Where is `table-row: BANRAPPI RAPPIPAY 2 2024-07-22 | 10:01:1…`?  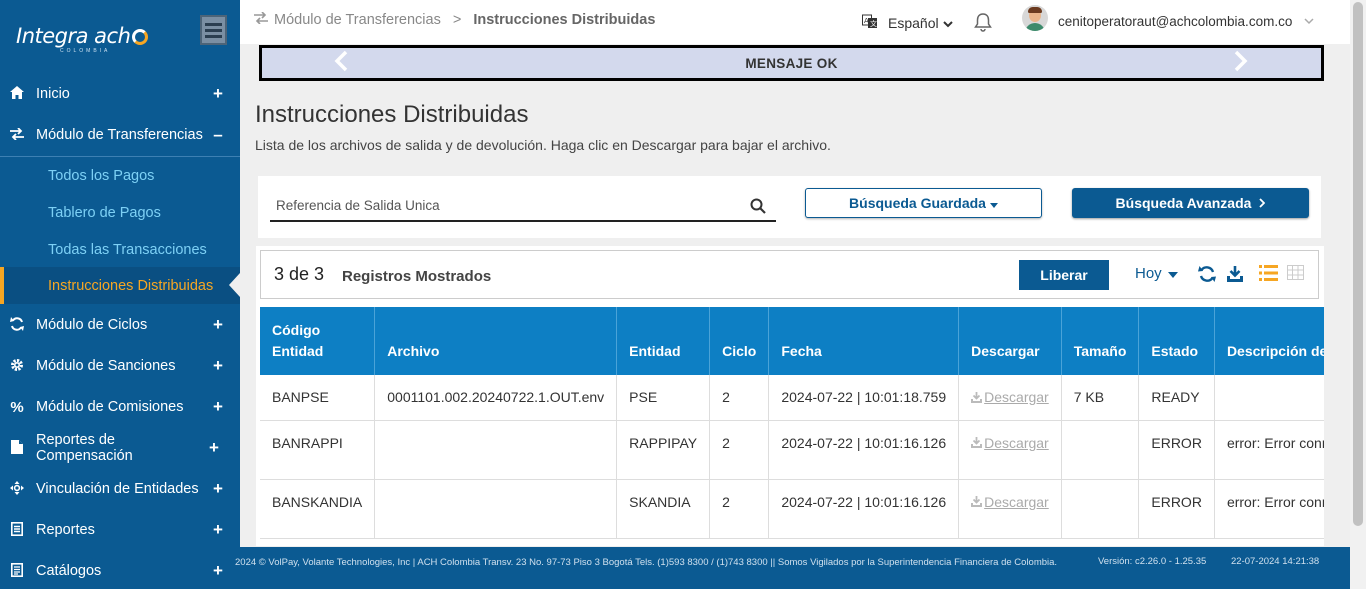
table-row: BANRAPPI RAPPIPAY 2 2024-07-22 | 10:01:1… is located at coordinates (792, 450).